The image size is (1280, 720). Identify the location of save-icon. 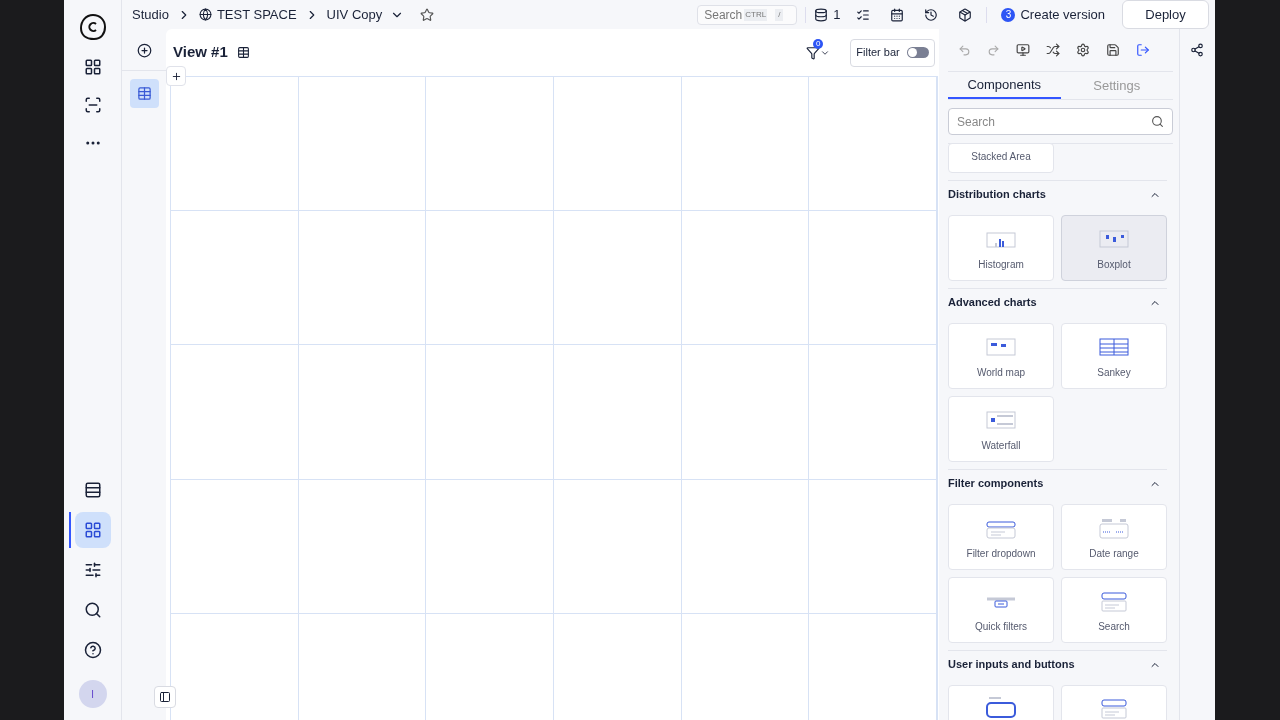
(1113, 50).